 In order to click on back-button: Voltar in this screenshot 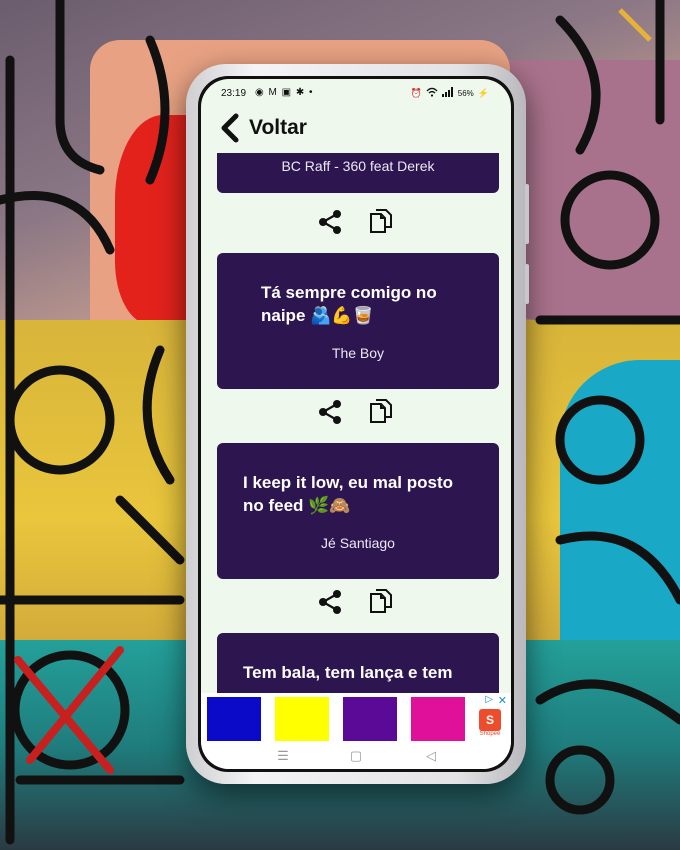, I will do `click(263, 128)`.